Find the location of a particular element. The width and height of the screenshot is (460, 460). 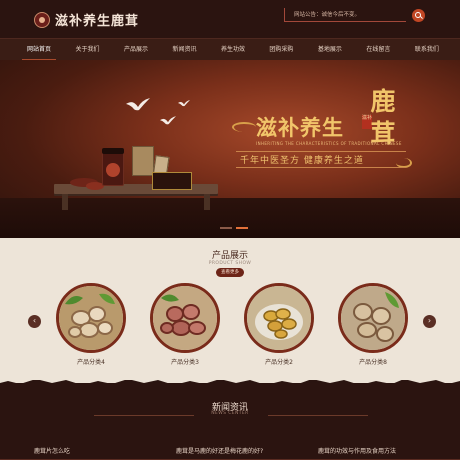

product-jar is located at coordinates (113, 167).